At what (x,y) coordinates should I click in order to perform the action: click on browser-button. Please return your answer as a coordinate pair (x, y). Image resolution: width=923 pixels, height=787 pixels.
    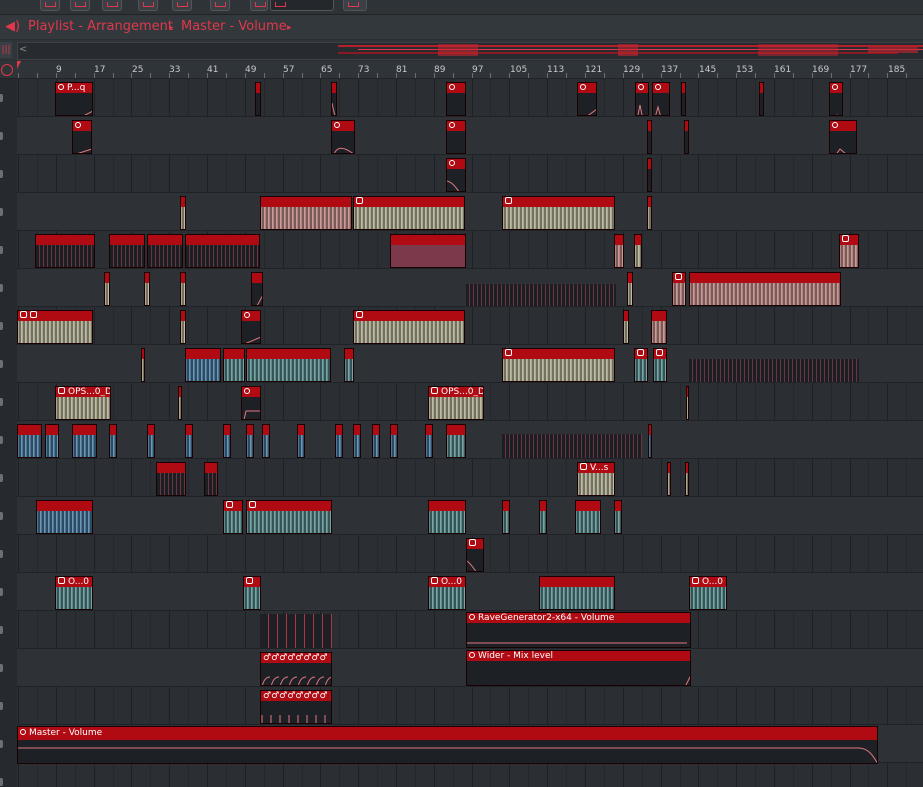
    Looking at the image, I should click on (182, 5).